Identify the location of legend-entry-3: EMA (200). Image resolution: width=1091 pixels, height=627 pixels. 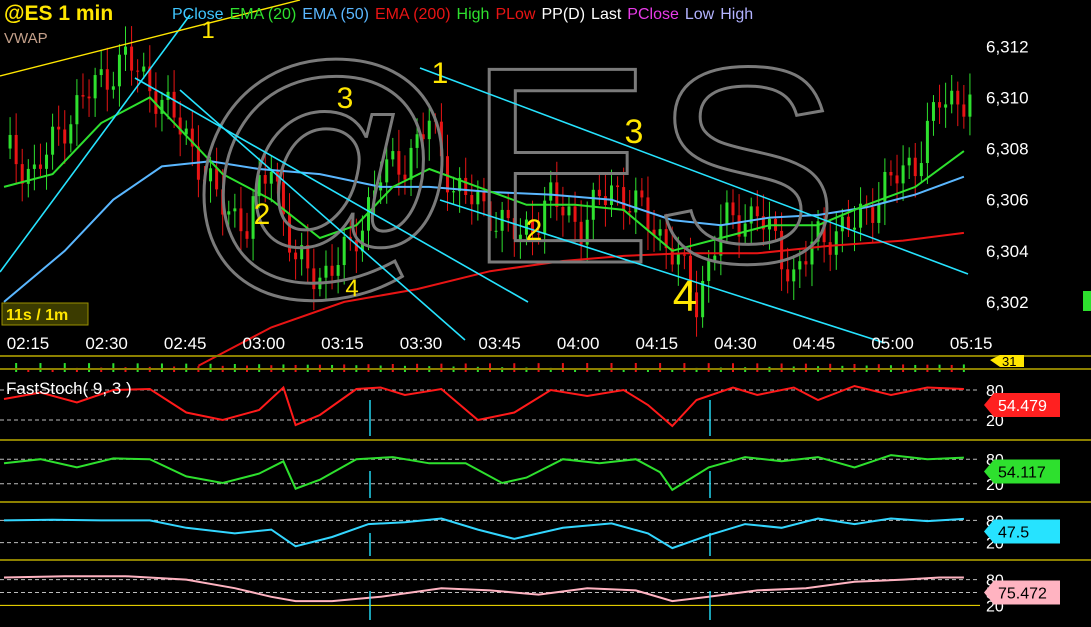
(412, 14).